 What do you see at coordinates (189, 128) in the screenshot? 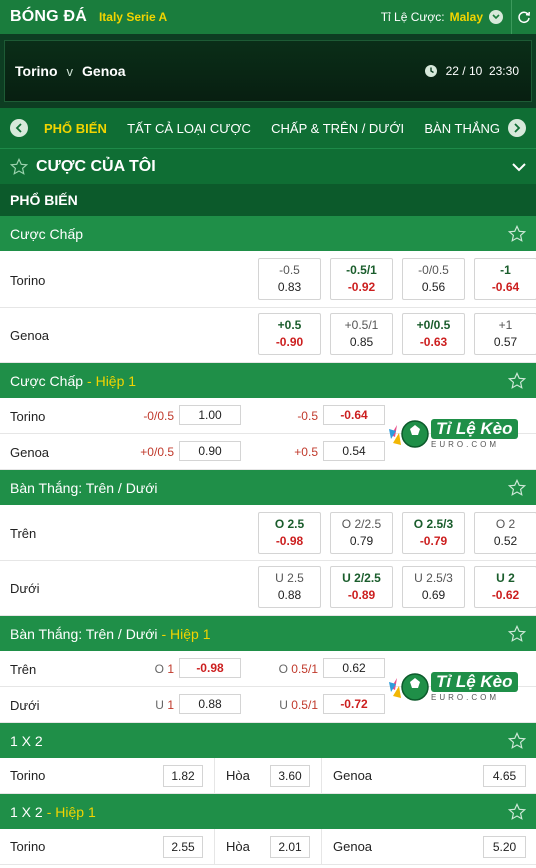
I see `tab-all-markets: TẤT CẢ LOẠI CƯỢC` at bounding box center [189, 128].